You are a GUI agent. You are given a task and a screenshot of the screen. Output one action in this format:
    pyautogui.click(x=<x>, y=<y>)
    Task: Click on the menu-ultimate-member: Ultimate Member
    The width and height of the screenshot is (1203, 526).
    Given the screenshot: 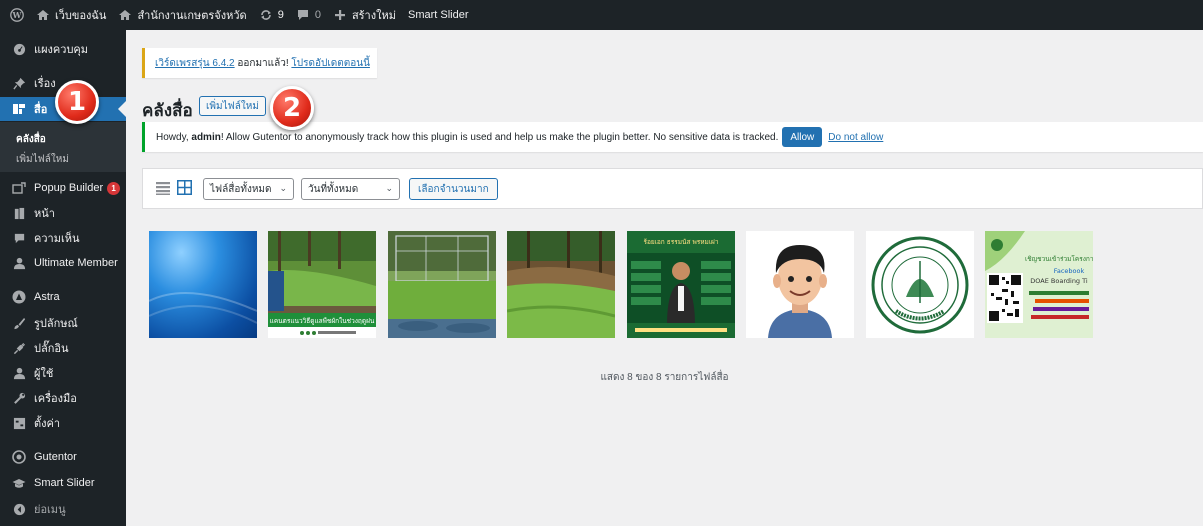 What is the action you would take?
    pyautogui.click(x=63, y=263)
    